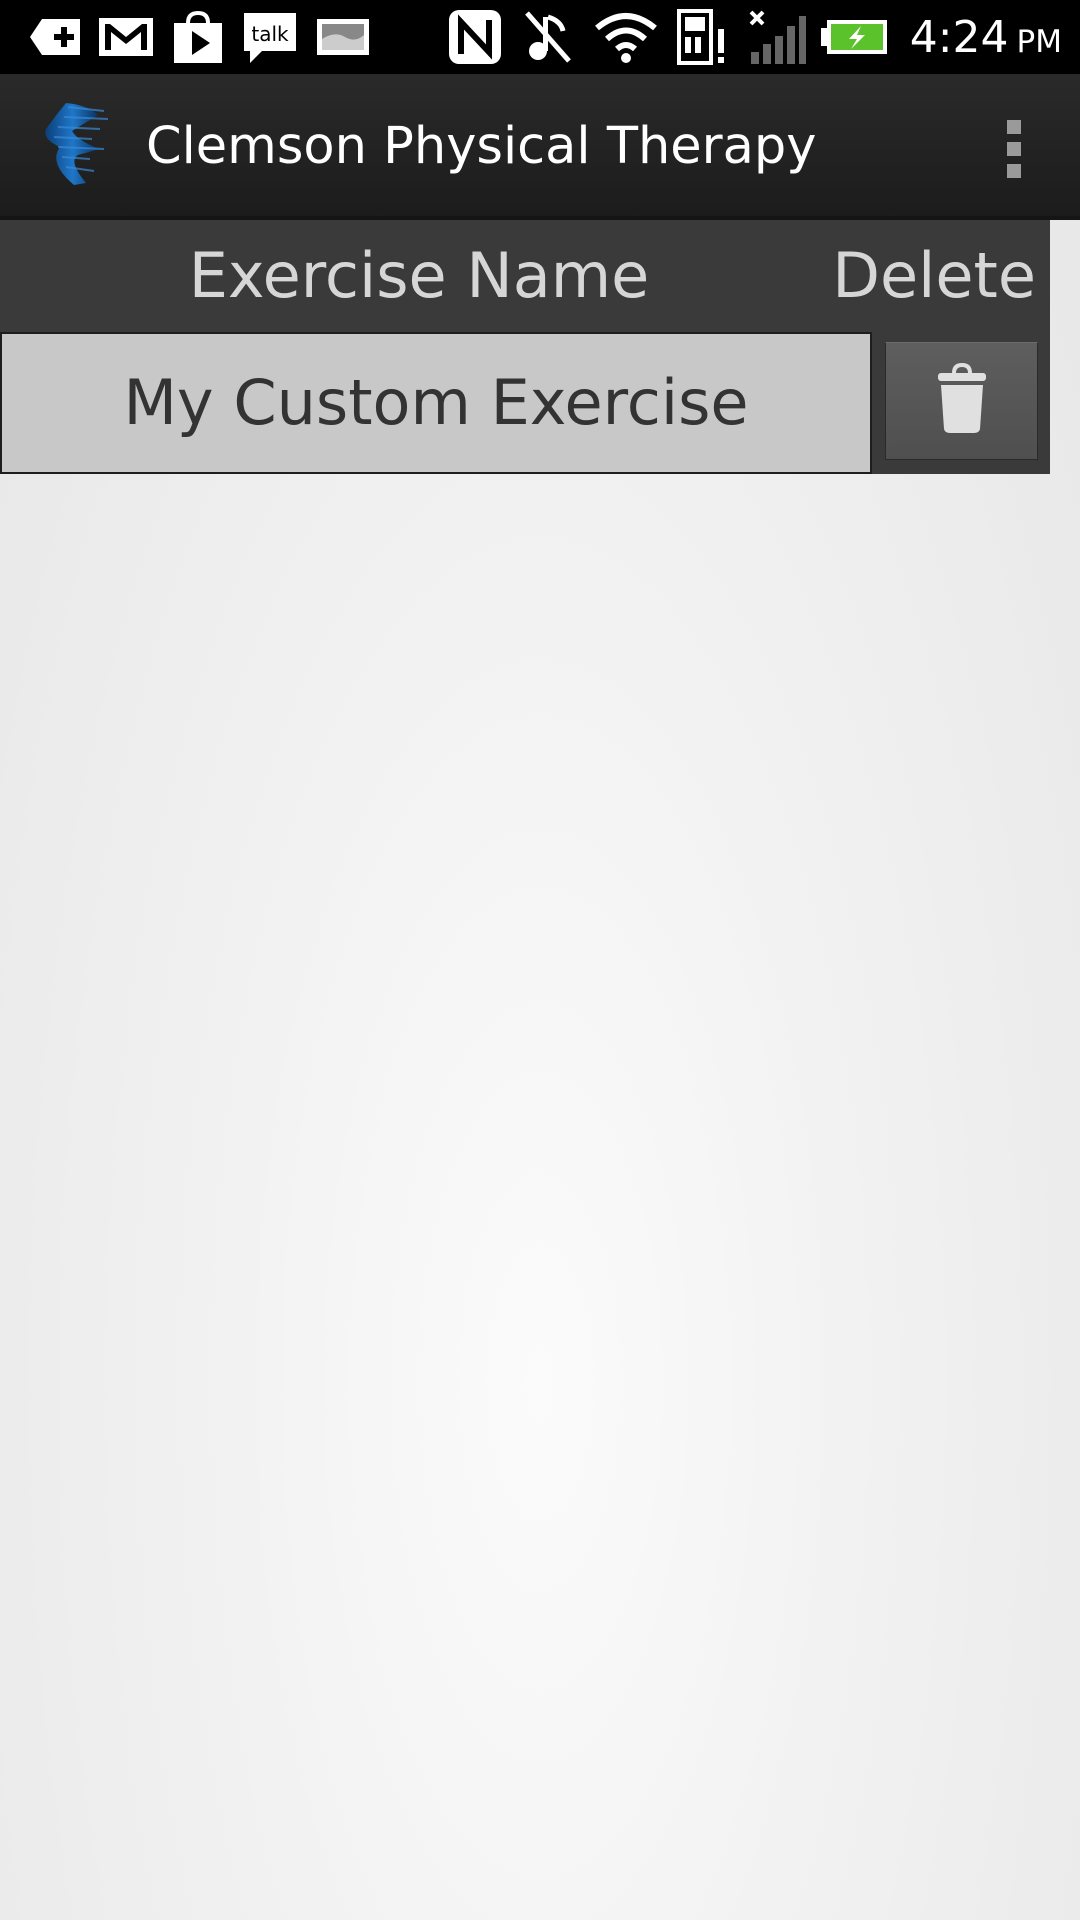 This screenshot has width=1080, height=1920. I want to click on talk-icon: talk, so click(270, 37).